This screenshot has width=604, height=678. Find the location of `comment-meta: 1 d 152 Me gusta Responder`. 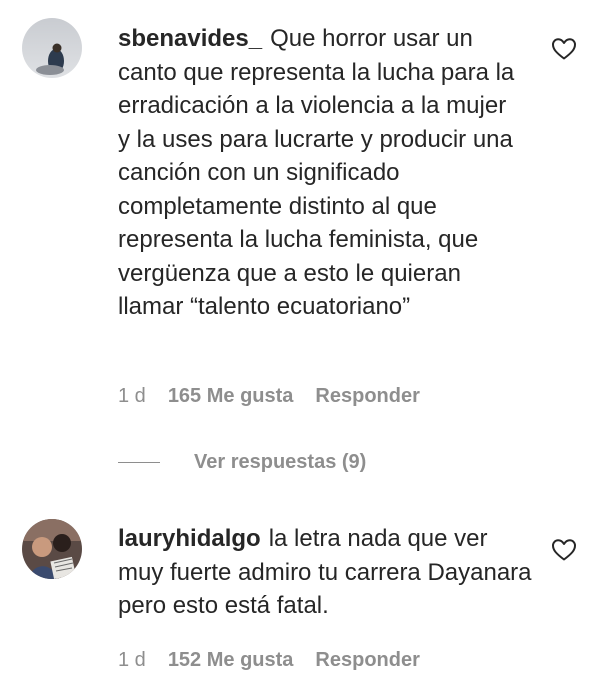

comment-meta: 1 d 152 Me gusta Responder is located at coordinates (280, 660).